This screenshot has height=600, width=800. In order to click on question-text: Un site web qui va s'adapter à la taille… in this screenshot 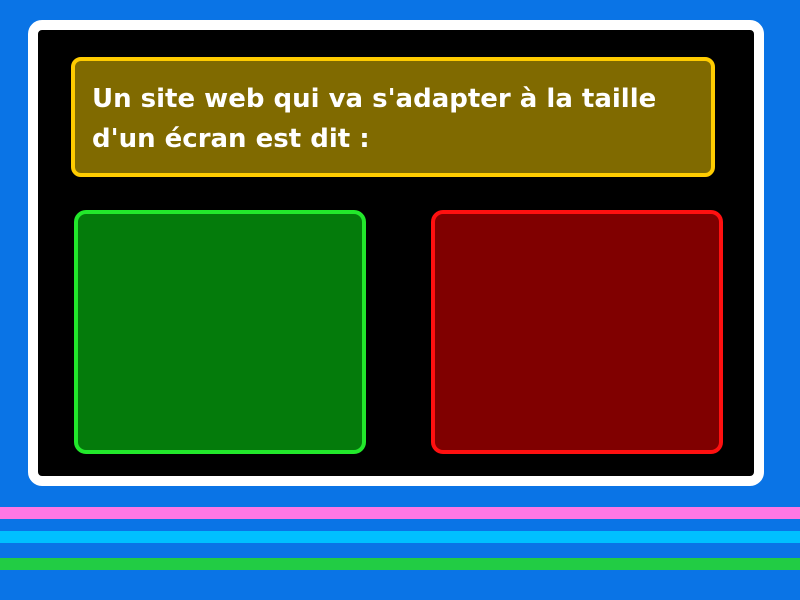, I will do `click(374, 119)`.